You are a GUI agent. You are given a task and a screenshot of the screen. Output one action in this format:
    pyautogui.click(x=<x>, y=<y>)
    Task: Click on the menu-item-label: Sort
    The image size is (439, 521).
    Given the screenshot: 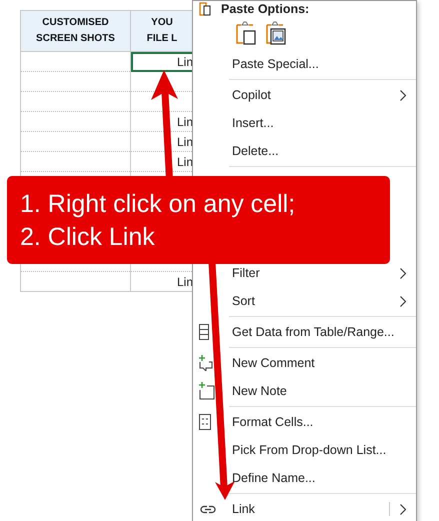 What is the action you would take?
    pyautogui.click(x=244, y=301)
    